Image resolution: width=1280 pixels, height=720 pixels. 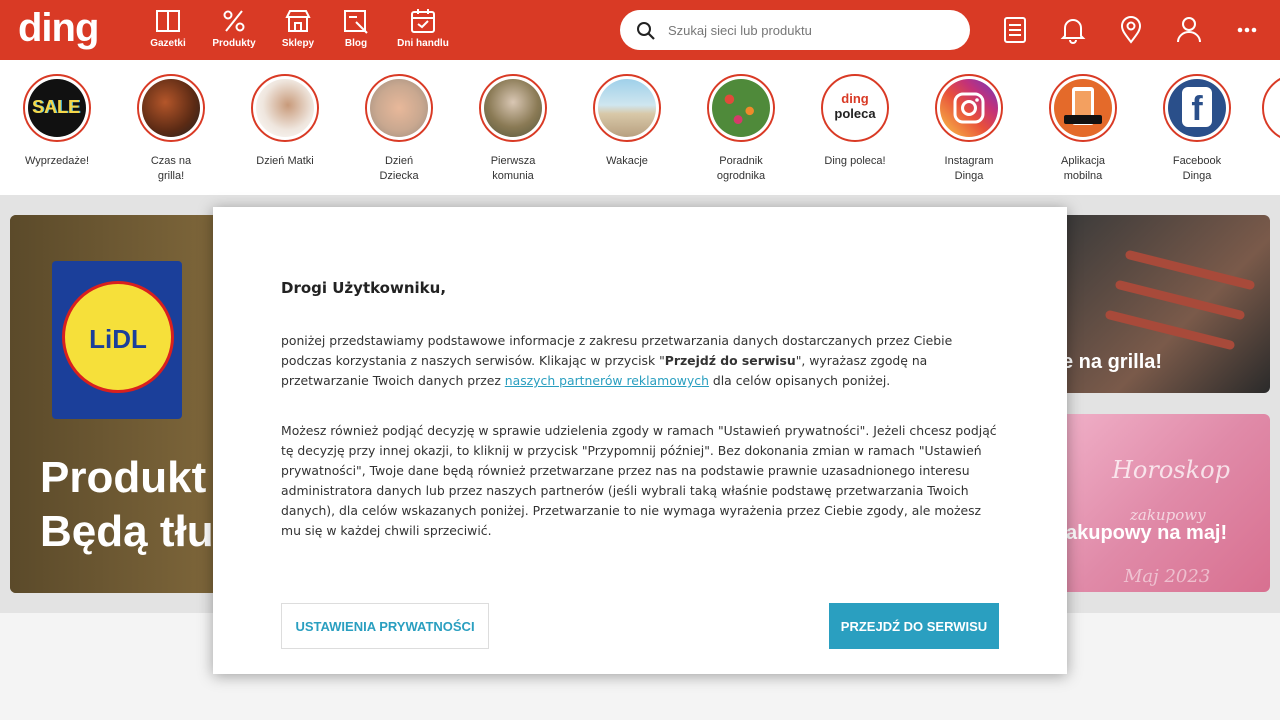 What do you see at coordinates (234, 21) in the screenshot?
I see `percent-icon` at bounding box center [234, 21].